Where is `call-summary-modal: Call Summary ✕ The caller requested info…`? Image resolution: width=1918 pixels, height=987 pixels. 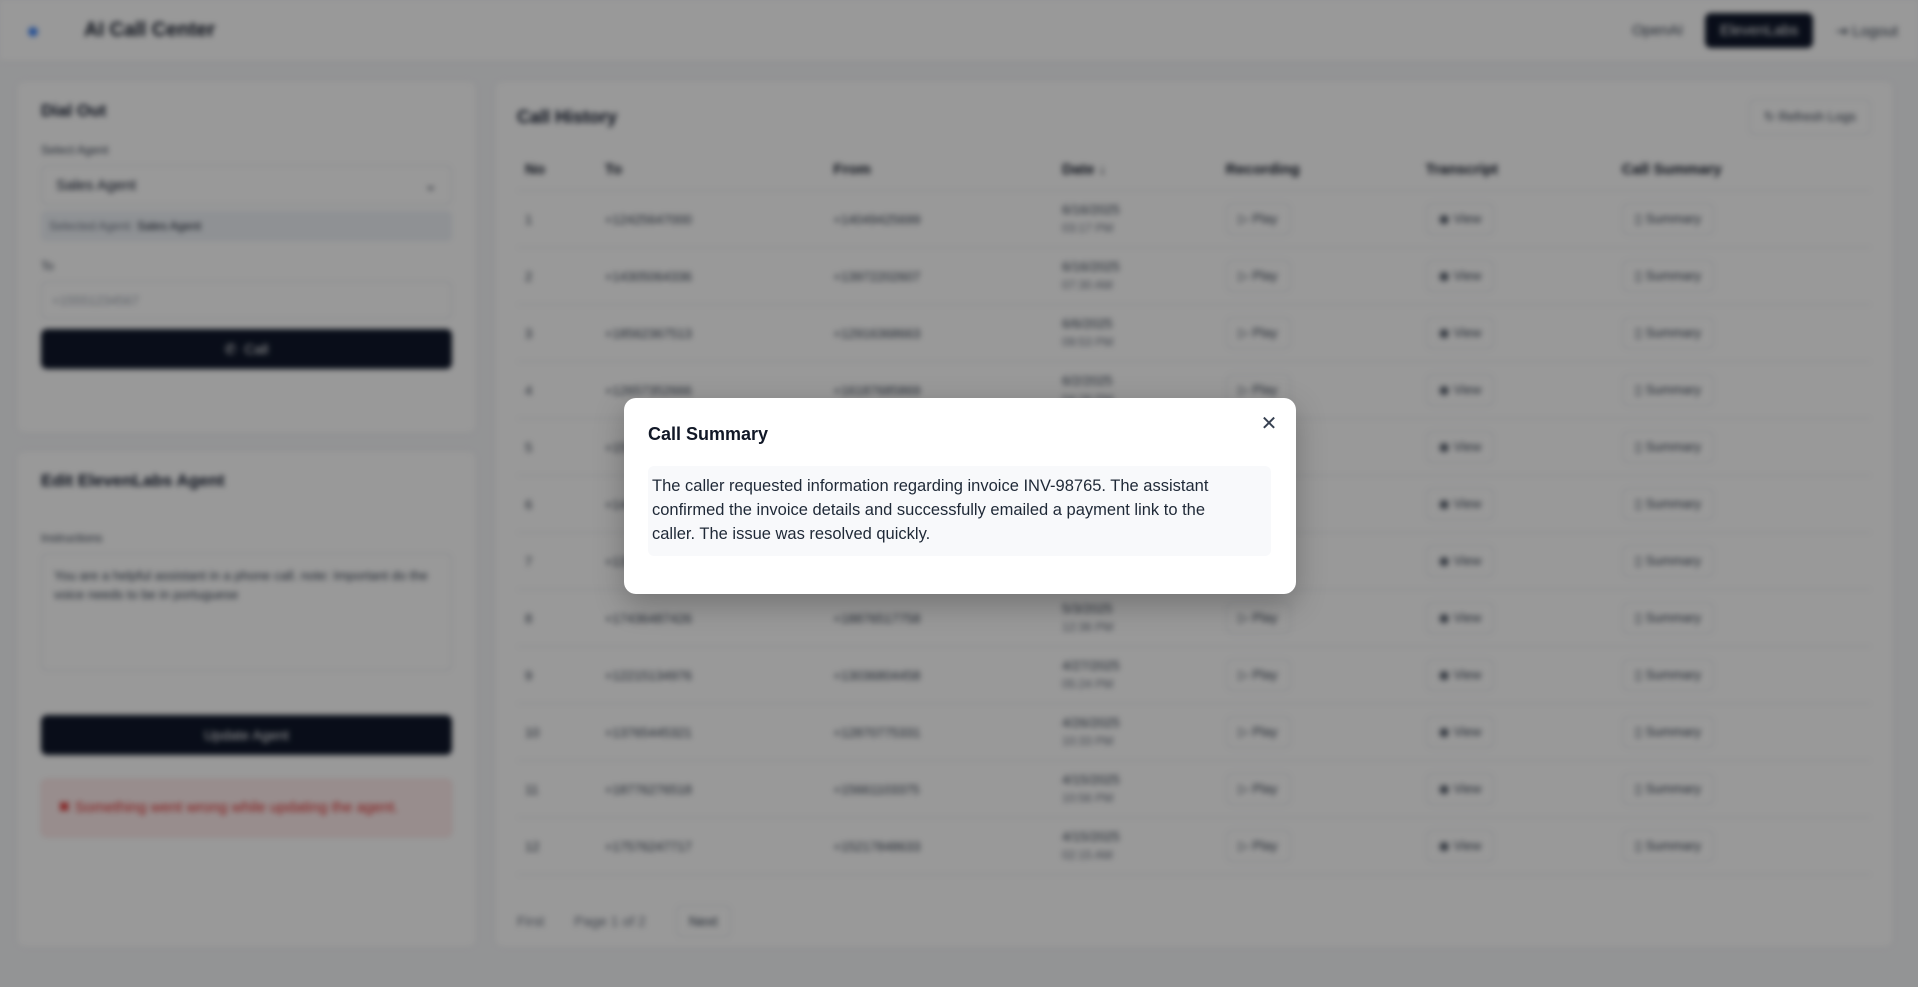
call-summary-modal: Call Summary ✕ The caller requested info… is located at coordinates (960, 496).